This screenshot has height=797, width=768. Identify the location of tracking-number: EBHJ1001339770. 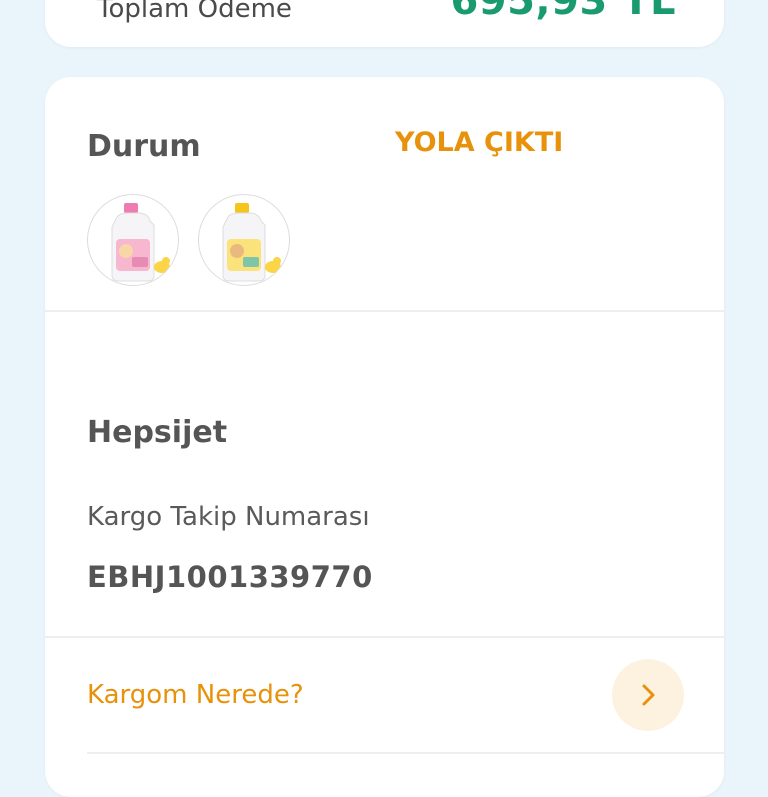
(230, 577).